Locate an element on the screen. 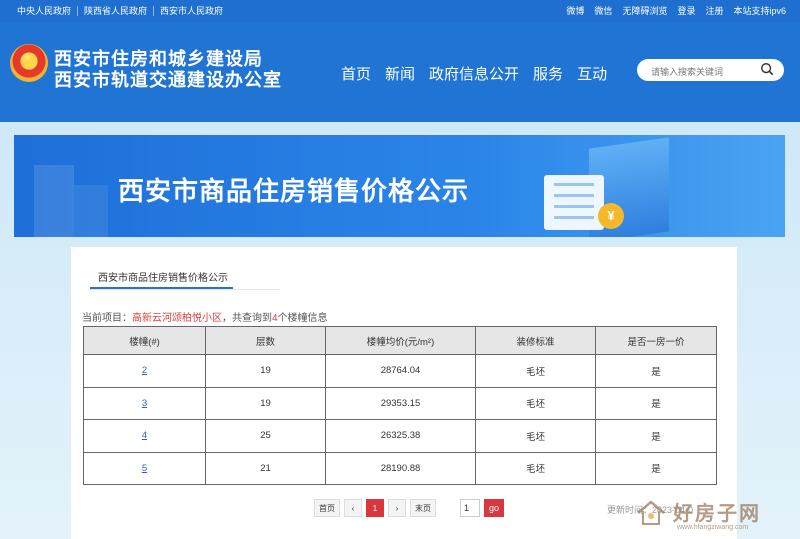 The height and width of the screenshot is (539, 800). table-cell: 28190.88 is located at coordinates (400, 468).